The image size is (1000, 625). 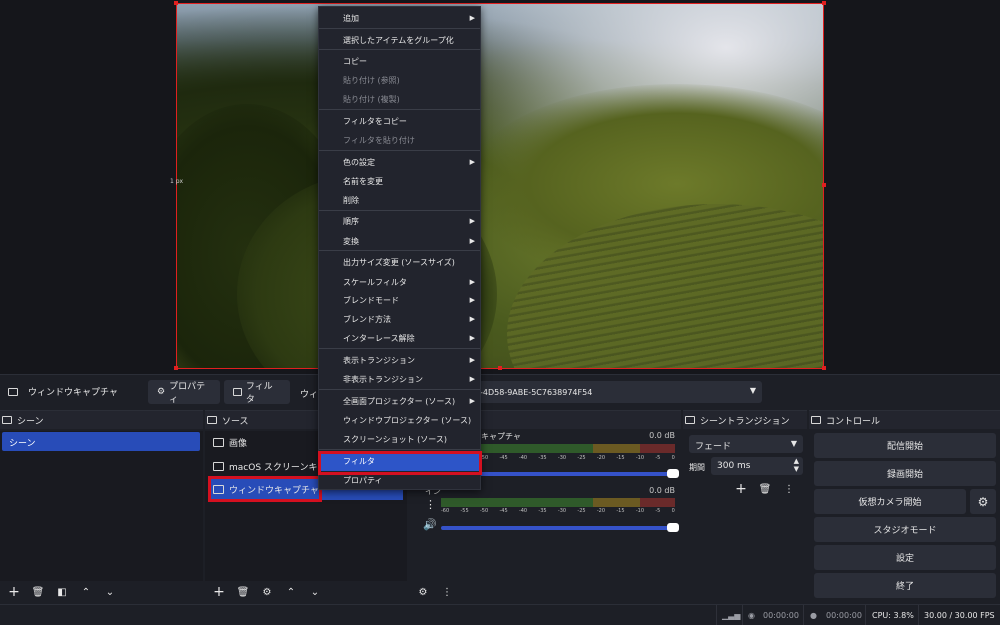 I want to click on context-menu-item-label: コピー, so click(x=355, y=61).